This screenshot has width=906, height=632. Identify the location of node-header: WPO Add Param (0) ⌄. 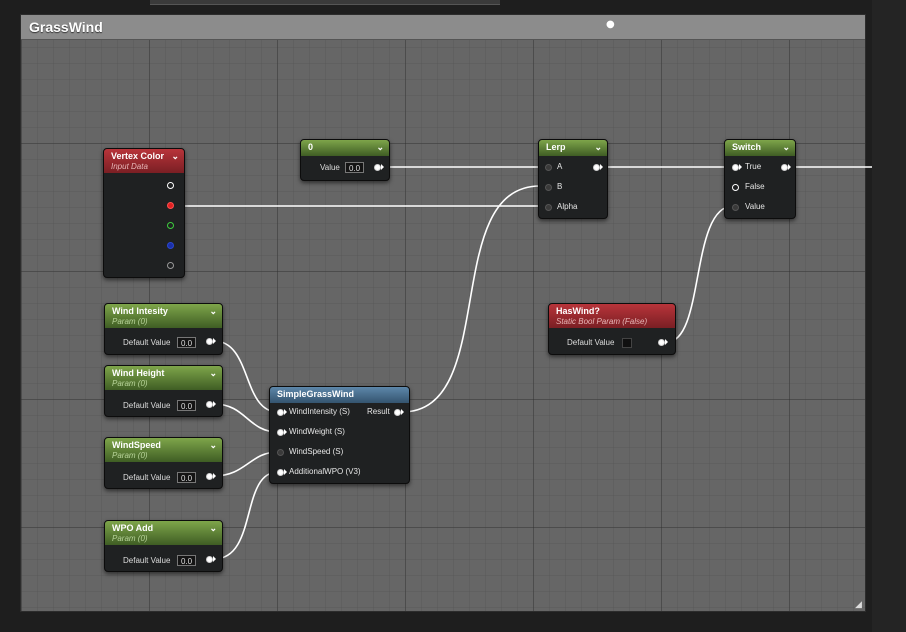
(163, 533).